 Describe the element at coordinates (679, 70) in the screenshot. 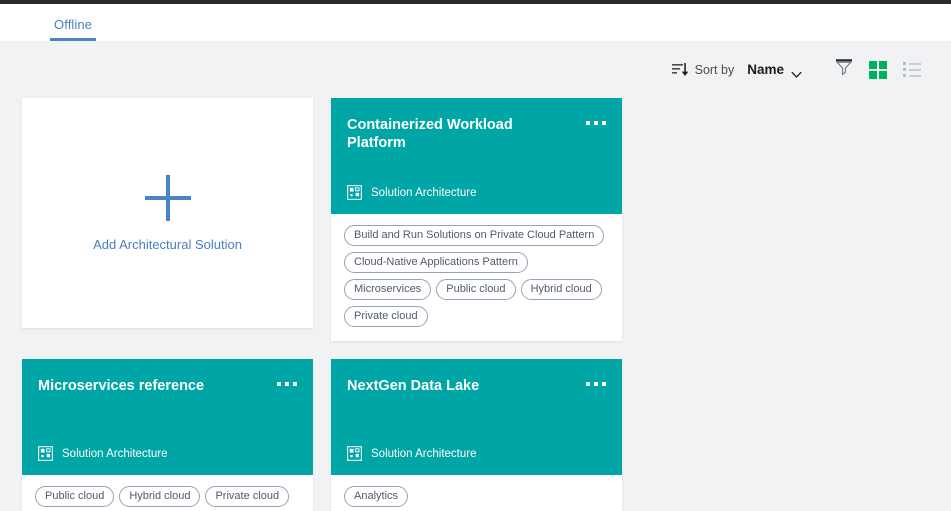

I see `sort-descending-icon` at that location.